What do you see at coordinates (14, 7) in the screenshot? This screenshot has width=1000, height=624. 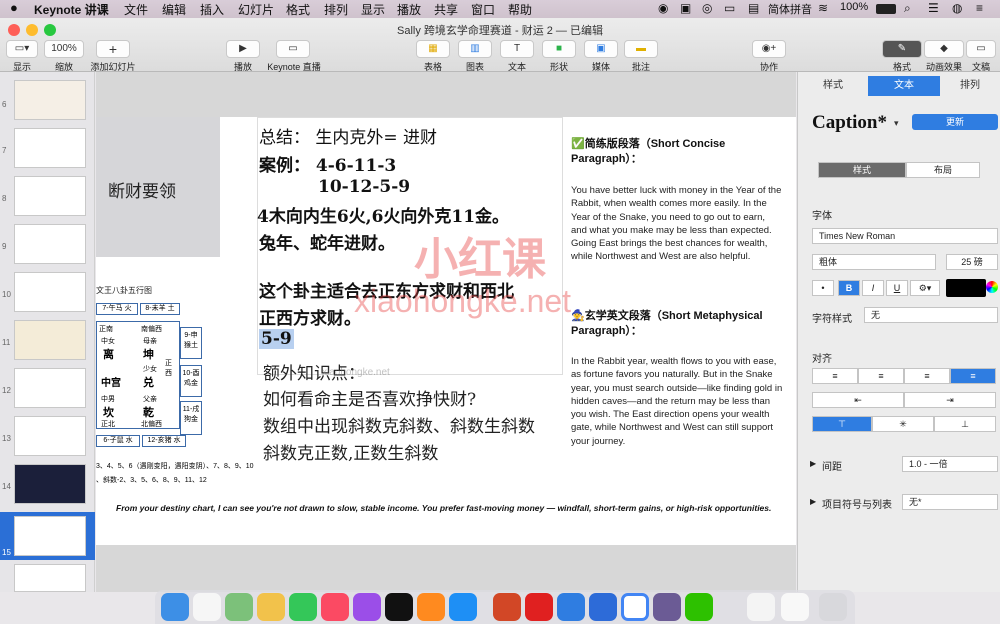 I see `apple-icon: ●` at bounding box center [14, 7].